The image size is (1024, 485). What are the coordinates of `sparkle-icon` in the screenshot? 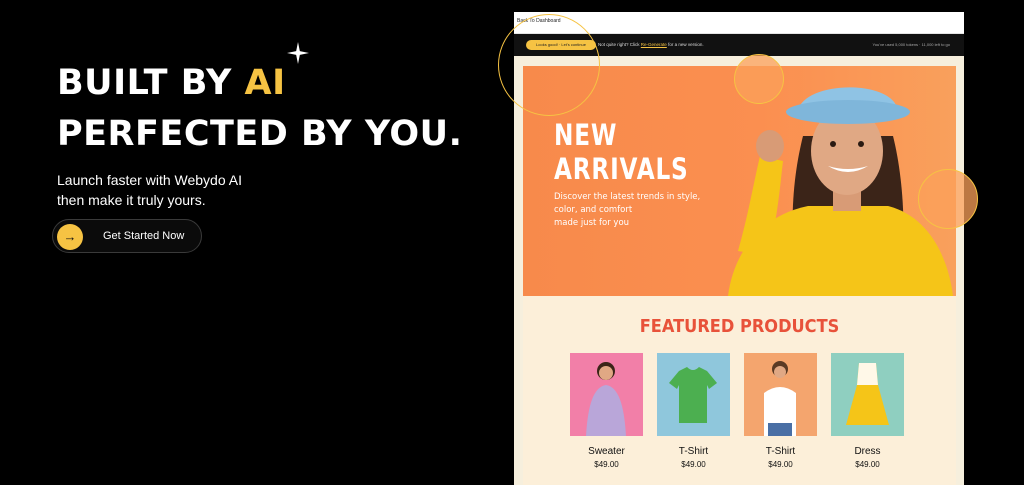 It's located at (298, 53).